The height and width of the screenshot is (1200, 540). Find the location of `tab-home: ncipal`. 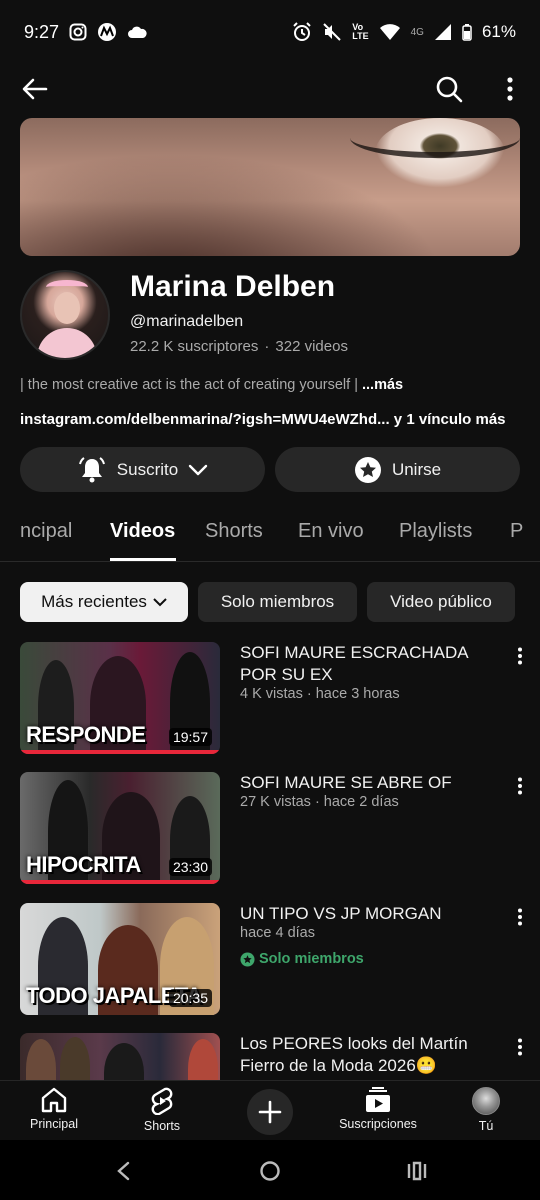

tab-home: ncipal is located at coordinates (46, 531).